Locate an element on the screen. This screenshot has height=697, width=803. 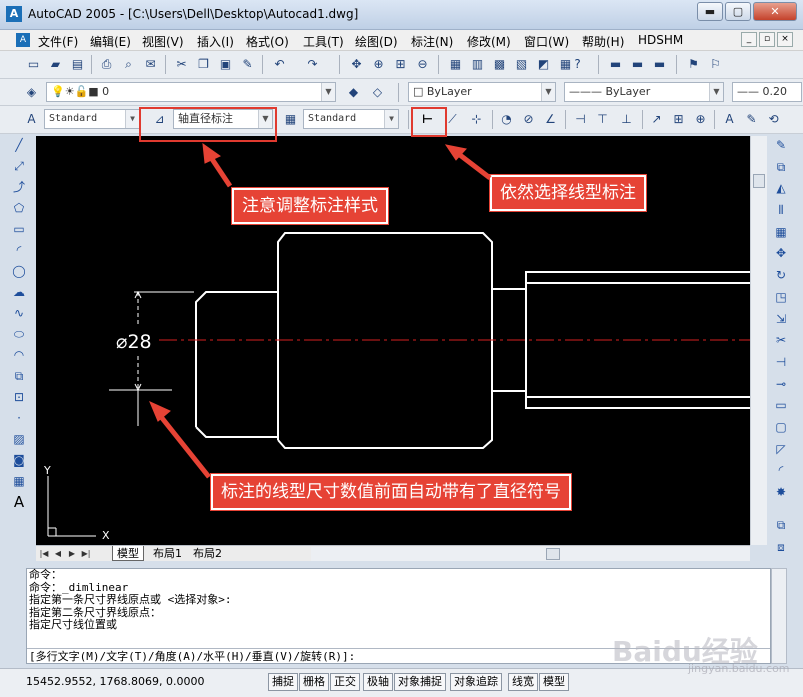
menu-tools: 工具(T) is located at coordinates (323, 41).